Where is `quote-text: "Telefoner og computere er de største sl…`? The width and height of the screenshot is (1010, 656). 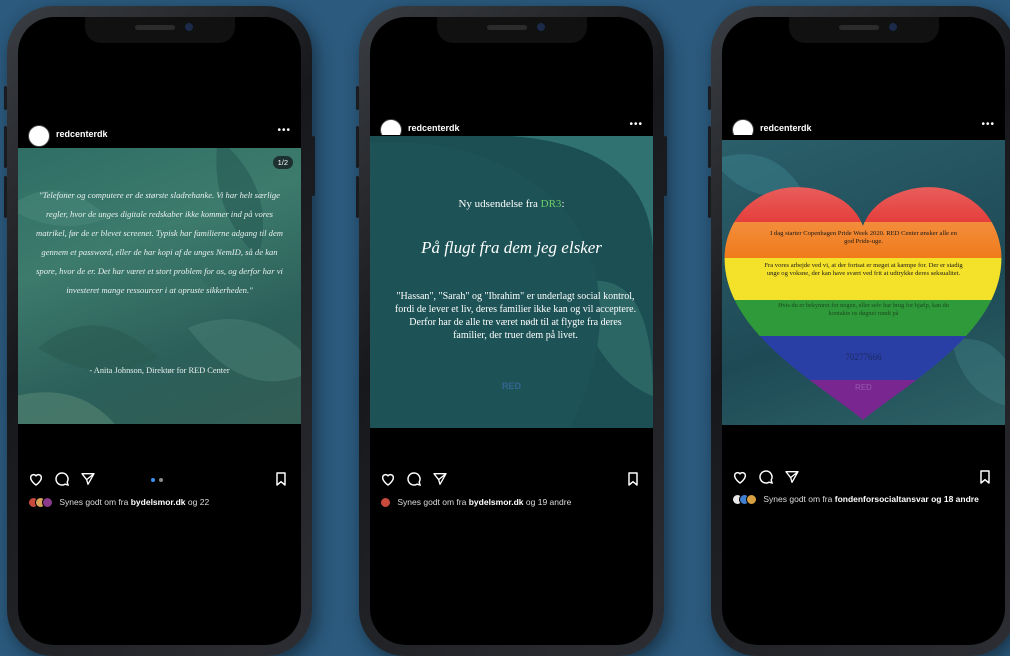 quote-text: "Telefoner og computere er de største sl… is located at coordinates (159, 242).